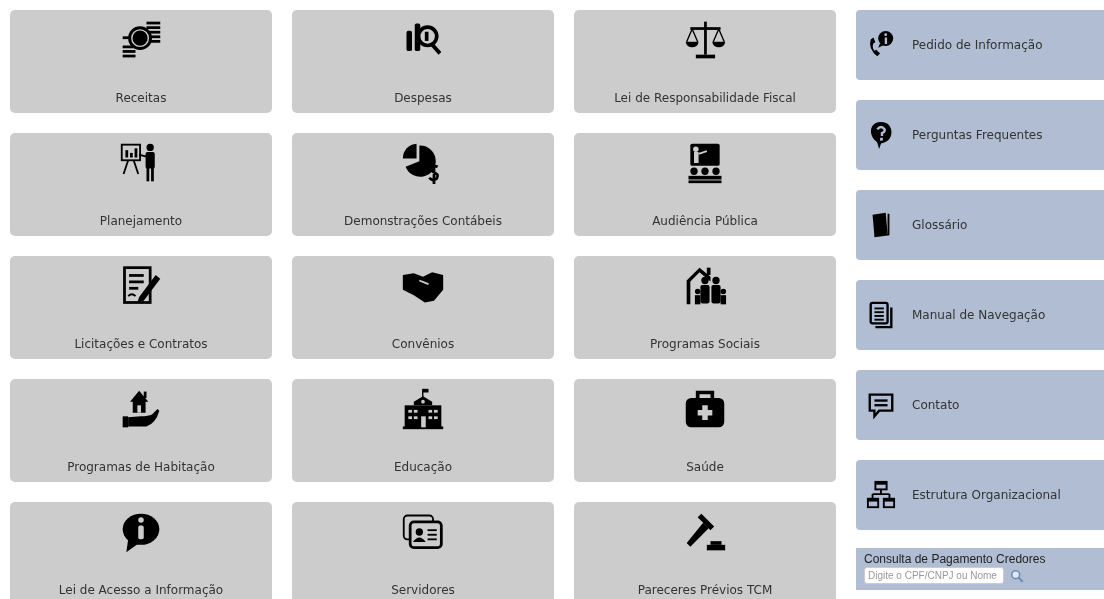 This screenshot has height=599, width=1104. What do you see at coordinates (423, 184) in the screenshot?
I see `menu-tile: Demonstrações Contábeis` at bounding box center [423, 184].